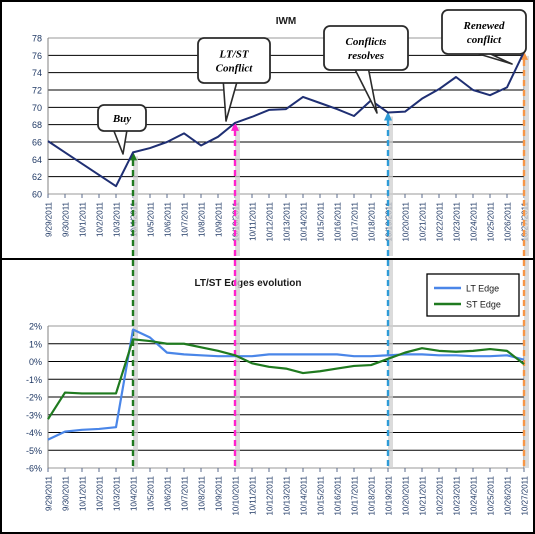 The height and width of the screenshot is (534, 535). I want to click on edges-x-tick-label: 10/8/2011, so click(202, 493).